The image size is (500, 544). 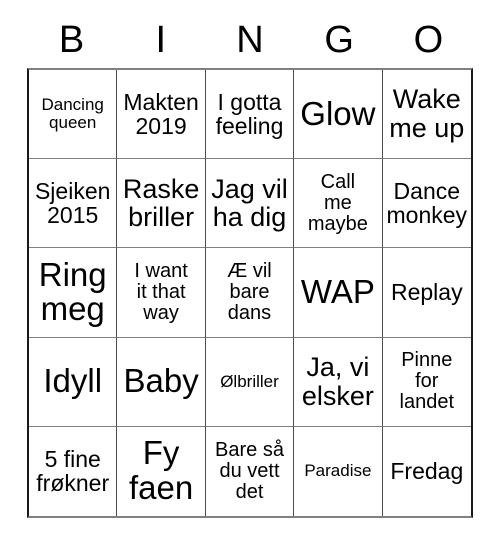 I want to click on bingo-cell-label: Fy faen, so click(x=161, y=470).